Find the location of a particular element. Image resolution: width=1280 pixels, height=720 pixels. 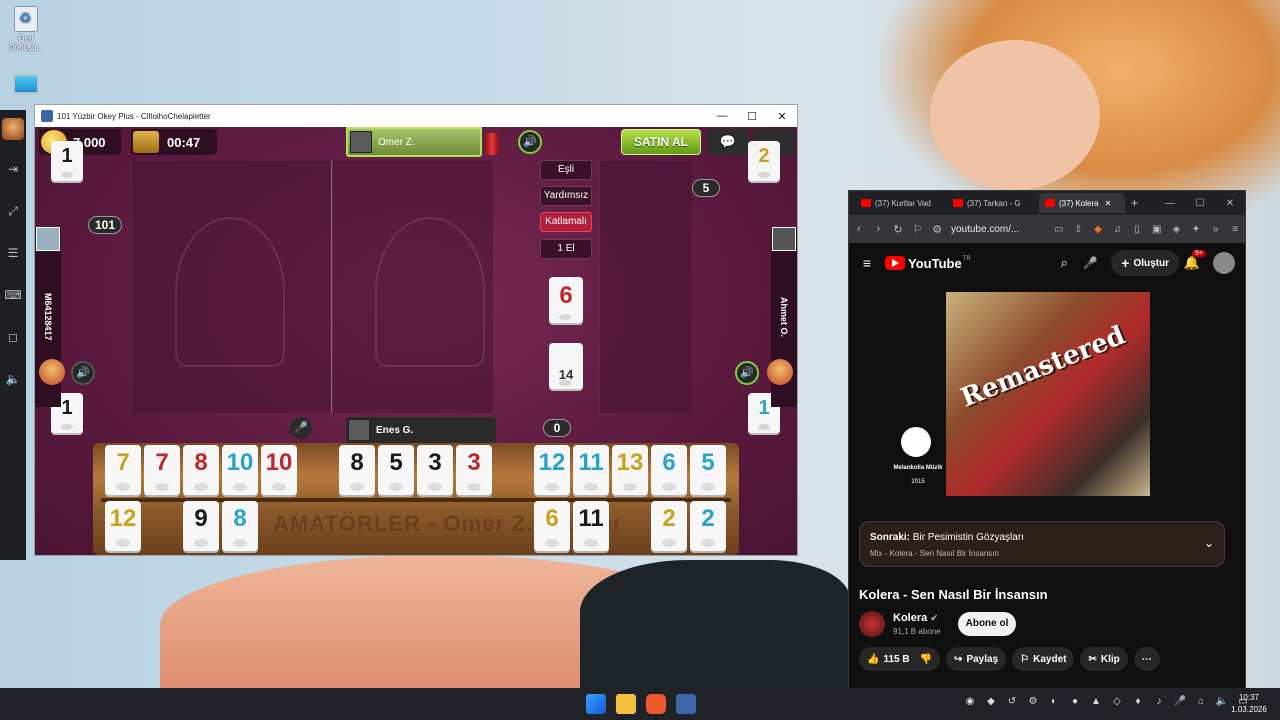

reload-icon: ↻ is located at coordinates (898, 229).